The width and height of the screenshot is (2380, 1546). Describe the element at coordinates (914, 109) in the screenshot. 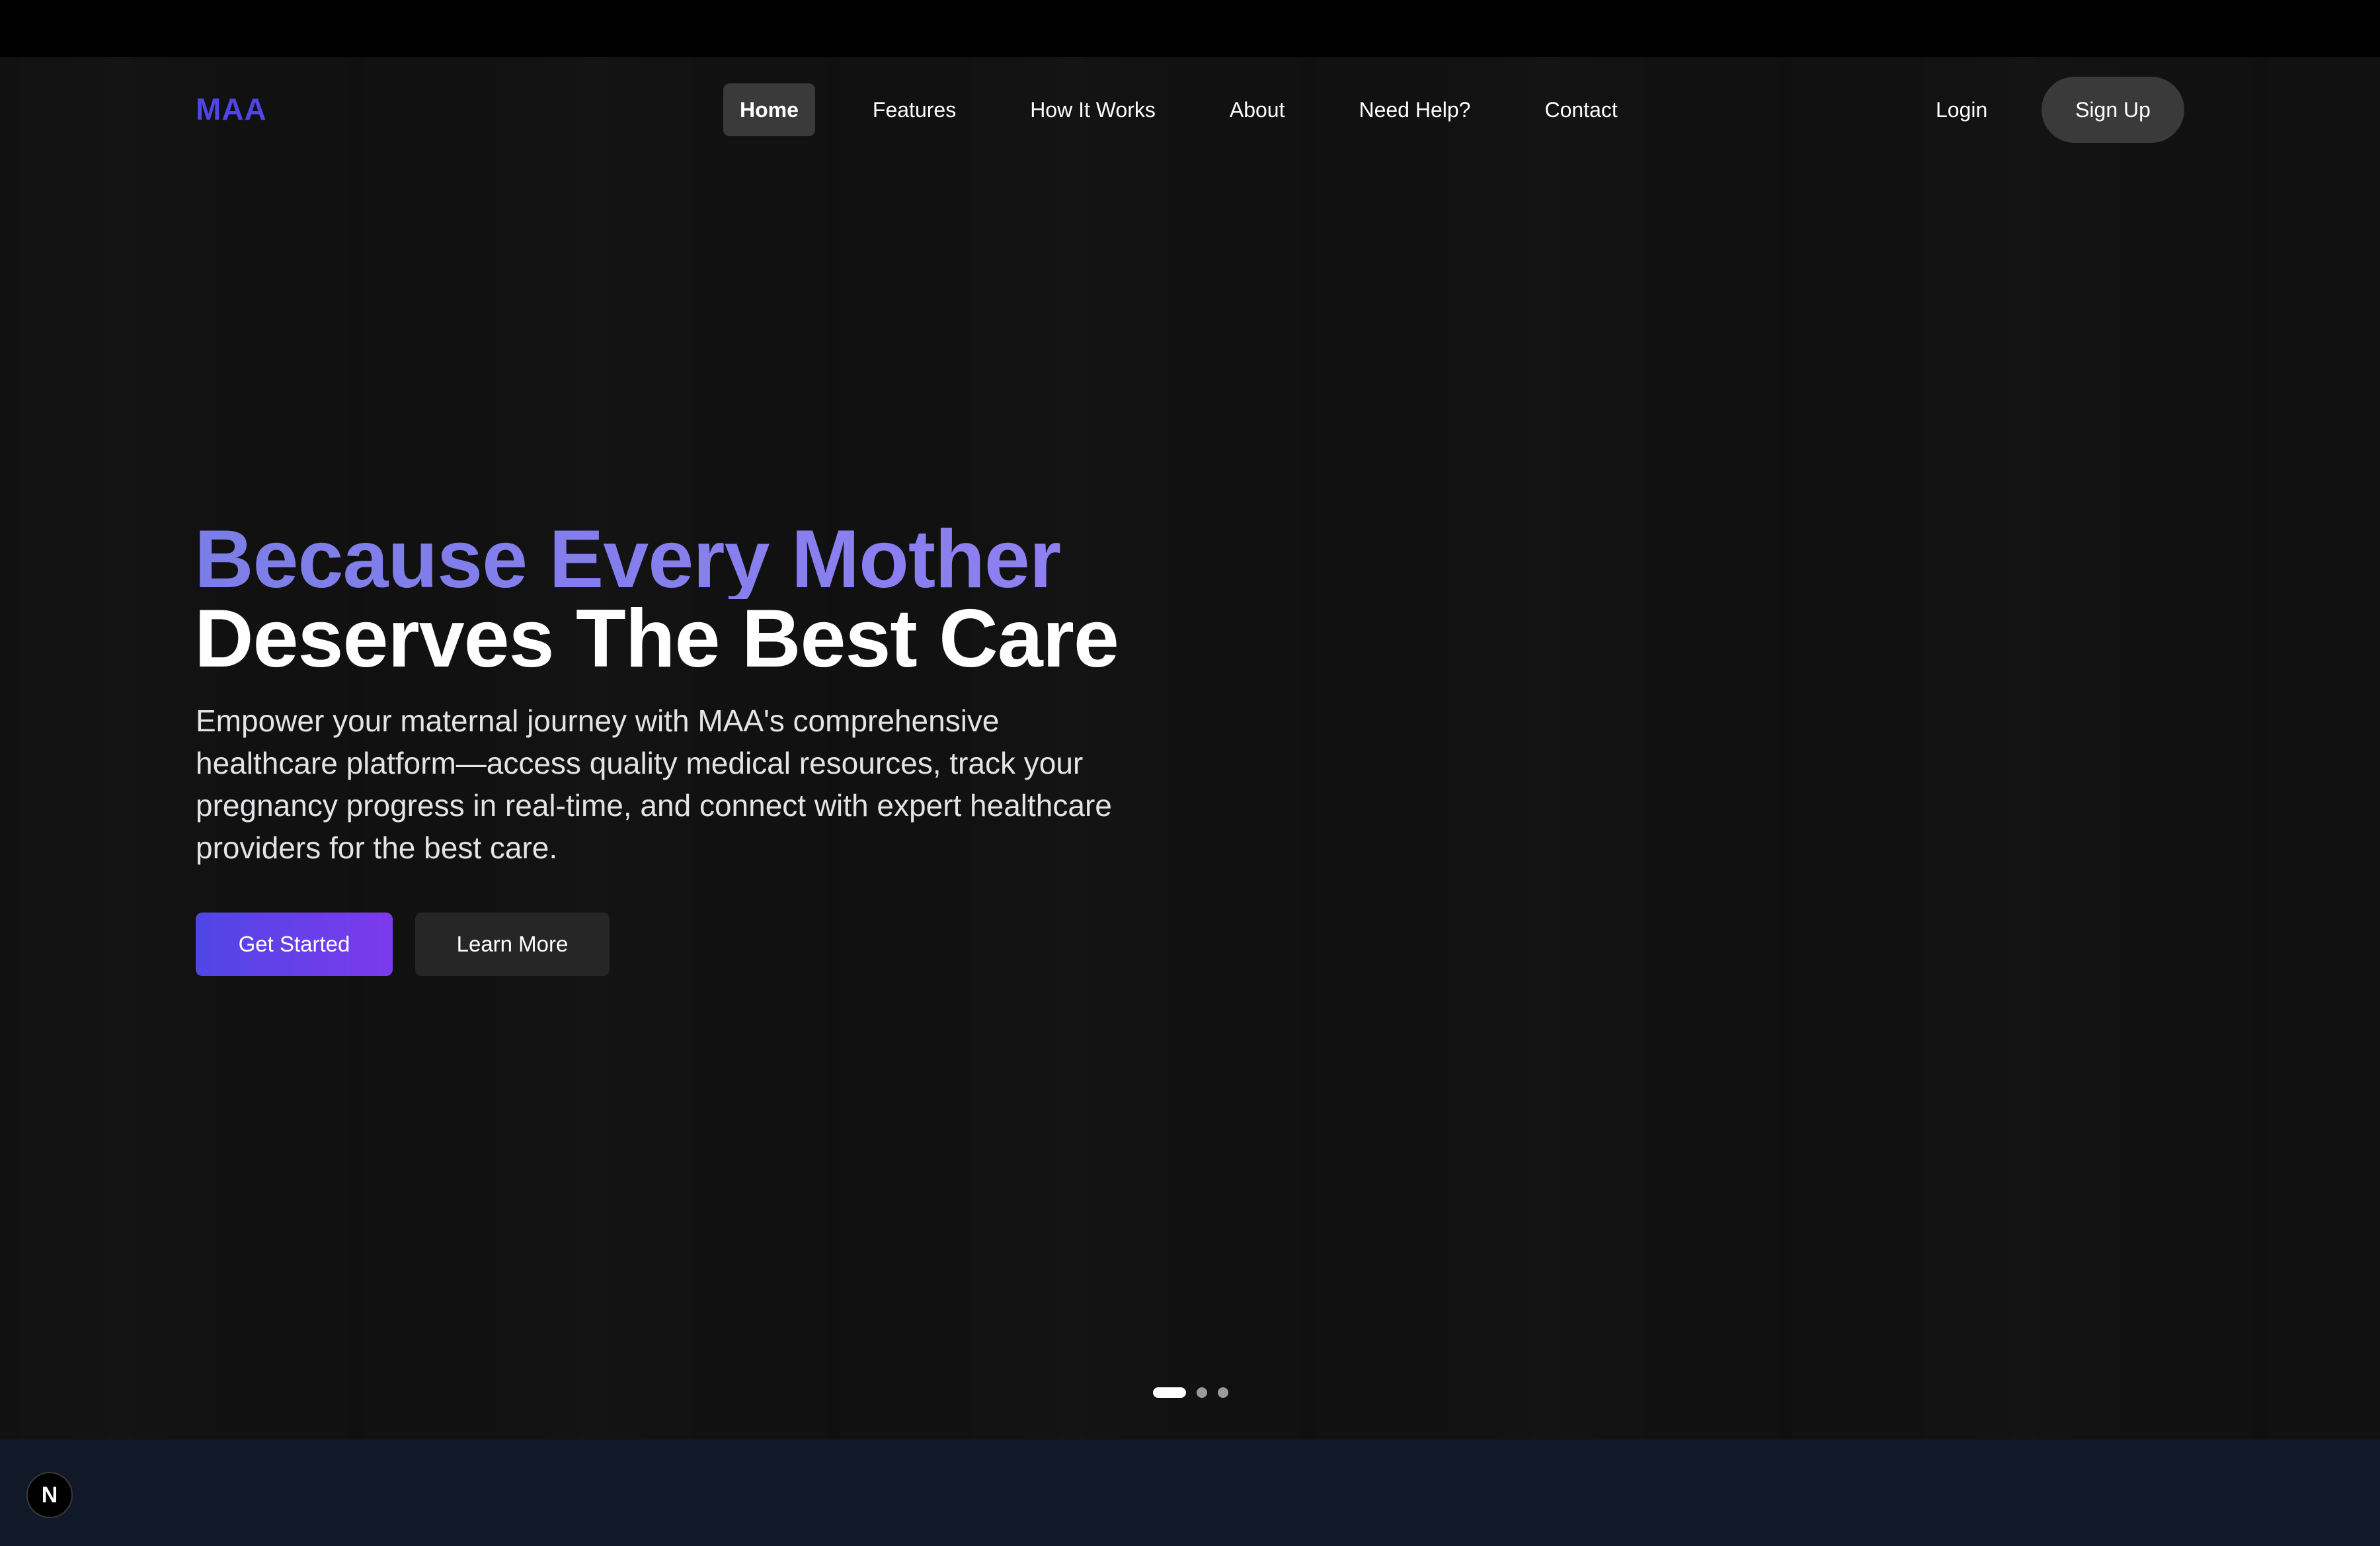

I see `nav-link-features: Features` at that location.